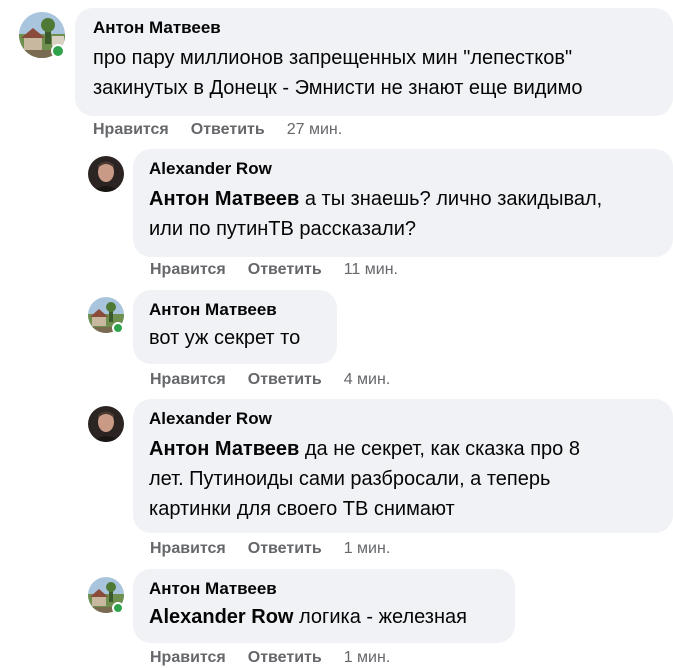  Describe the element at coordinates (221, 617) in the screenshot. I see `mention-link: Alexander Row` at that location.